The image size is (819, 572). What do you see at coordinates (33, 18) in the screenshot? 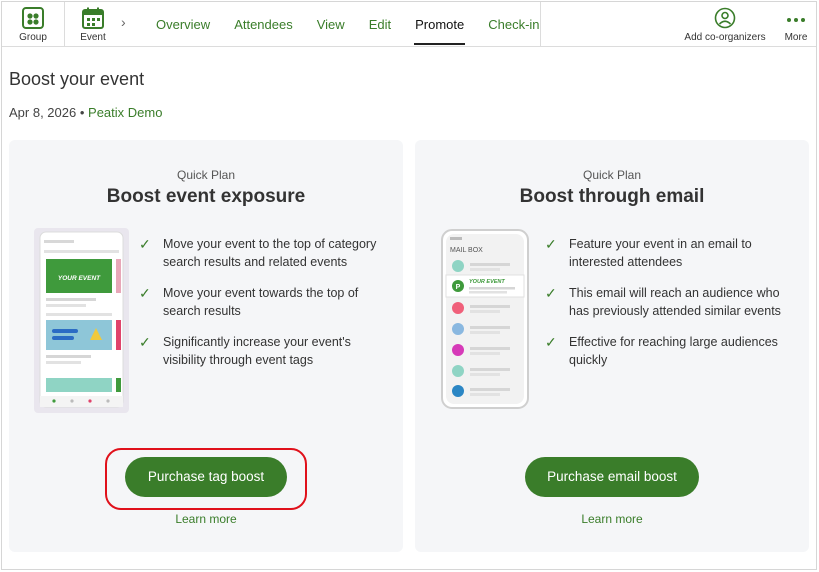
I see `group-icon` at bounding box center [33, 18].